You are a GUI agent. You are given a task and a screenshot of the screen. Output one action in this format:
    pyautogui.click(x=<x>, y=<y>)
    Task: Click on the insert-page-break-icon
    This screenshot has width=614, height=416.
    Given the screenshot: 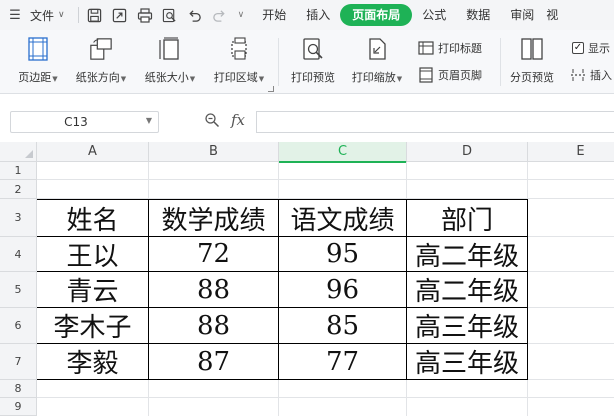 What is the action you would take?
    pyautogui.click(x=578, y=75)
    